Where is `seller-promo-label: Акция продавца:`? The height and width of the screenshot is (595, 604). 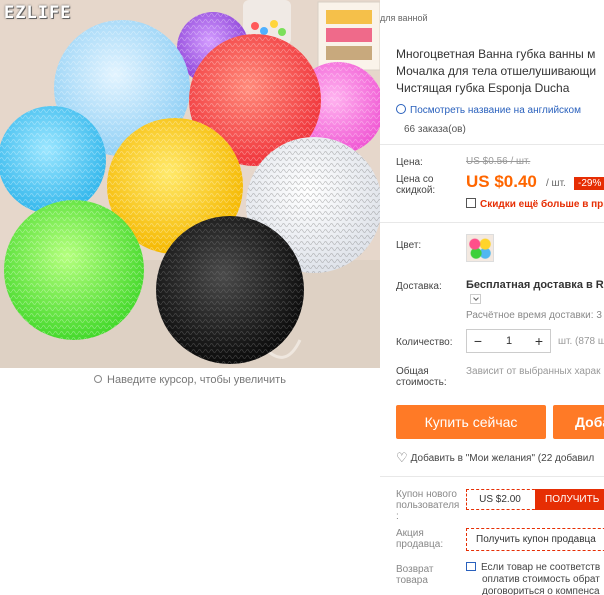
seller-promo-label: Акция продавца: is located at coordinates (420, 539).